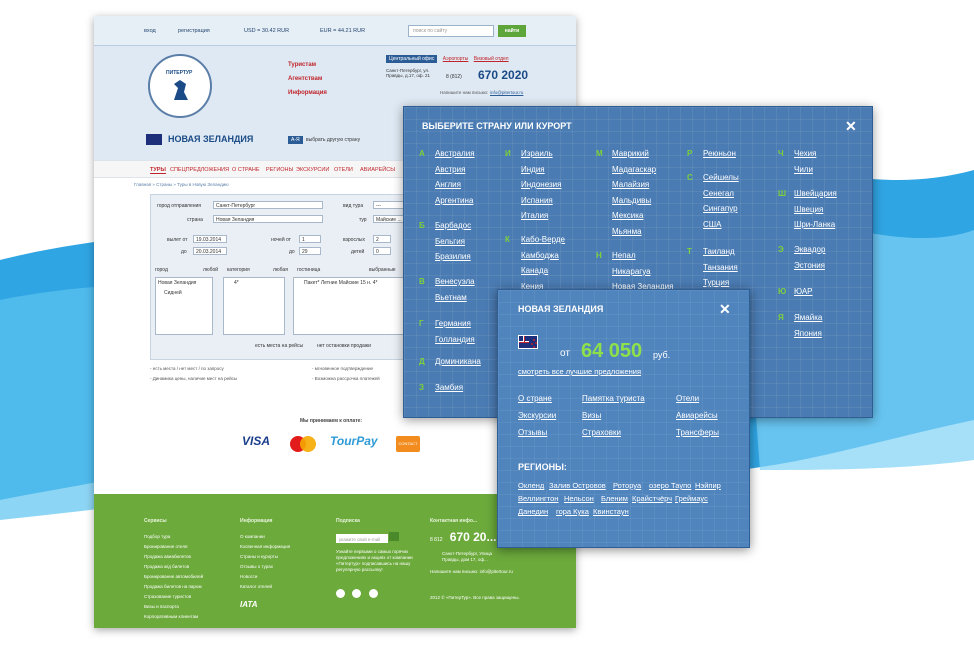  What do you see at coordinates (725, 309) in the screenshot?
I see `close-icon: ✕` at bounding box center [725, 309].